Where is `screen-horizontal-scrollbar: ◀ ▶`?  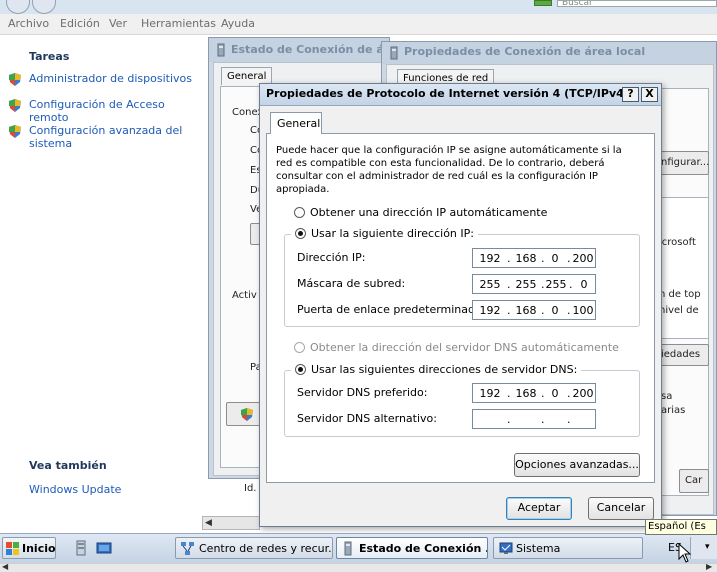
screen-horizontal-scrollbar: ◀ ▶ is located at coordinates (358, 567).